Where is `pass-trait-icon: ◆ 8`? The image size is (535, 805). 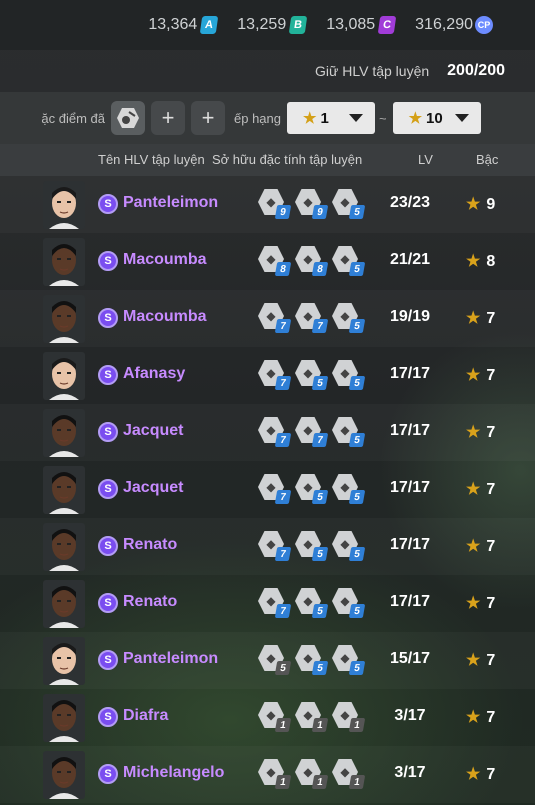
pass-trait-icon: ◆ 8 is located at coordinates (312, 261).